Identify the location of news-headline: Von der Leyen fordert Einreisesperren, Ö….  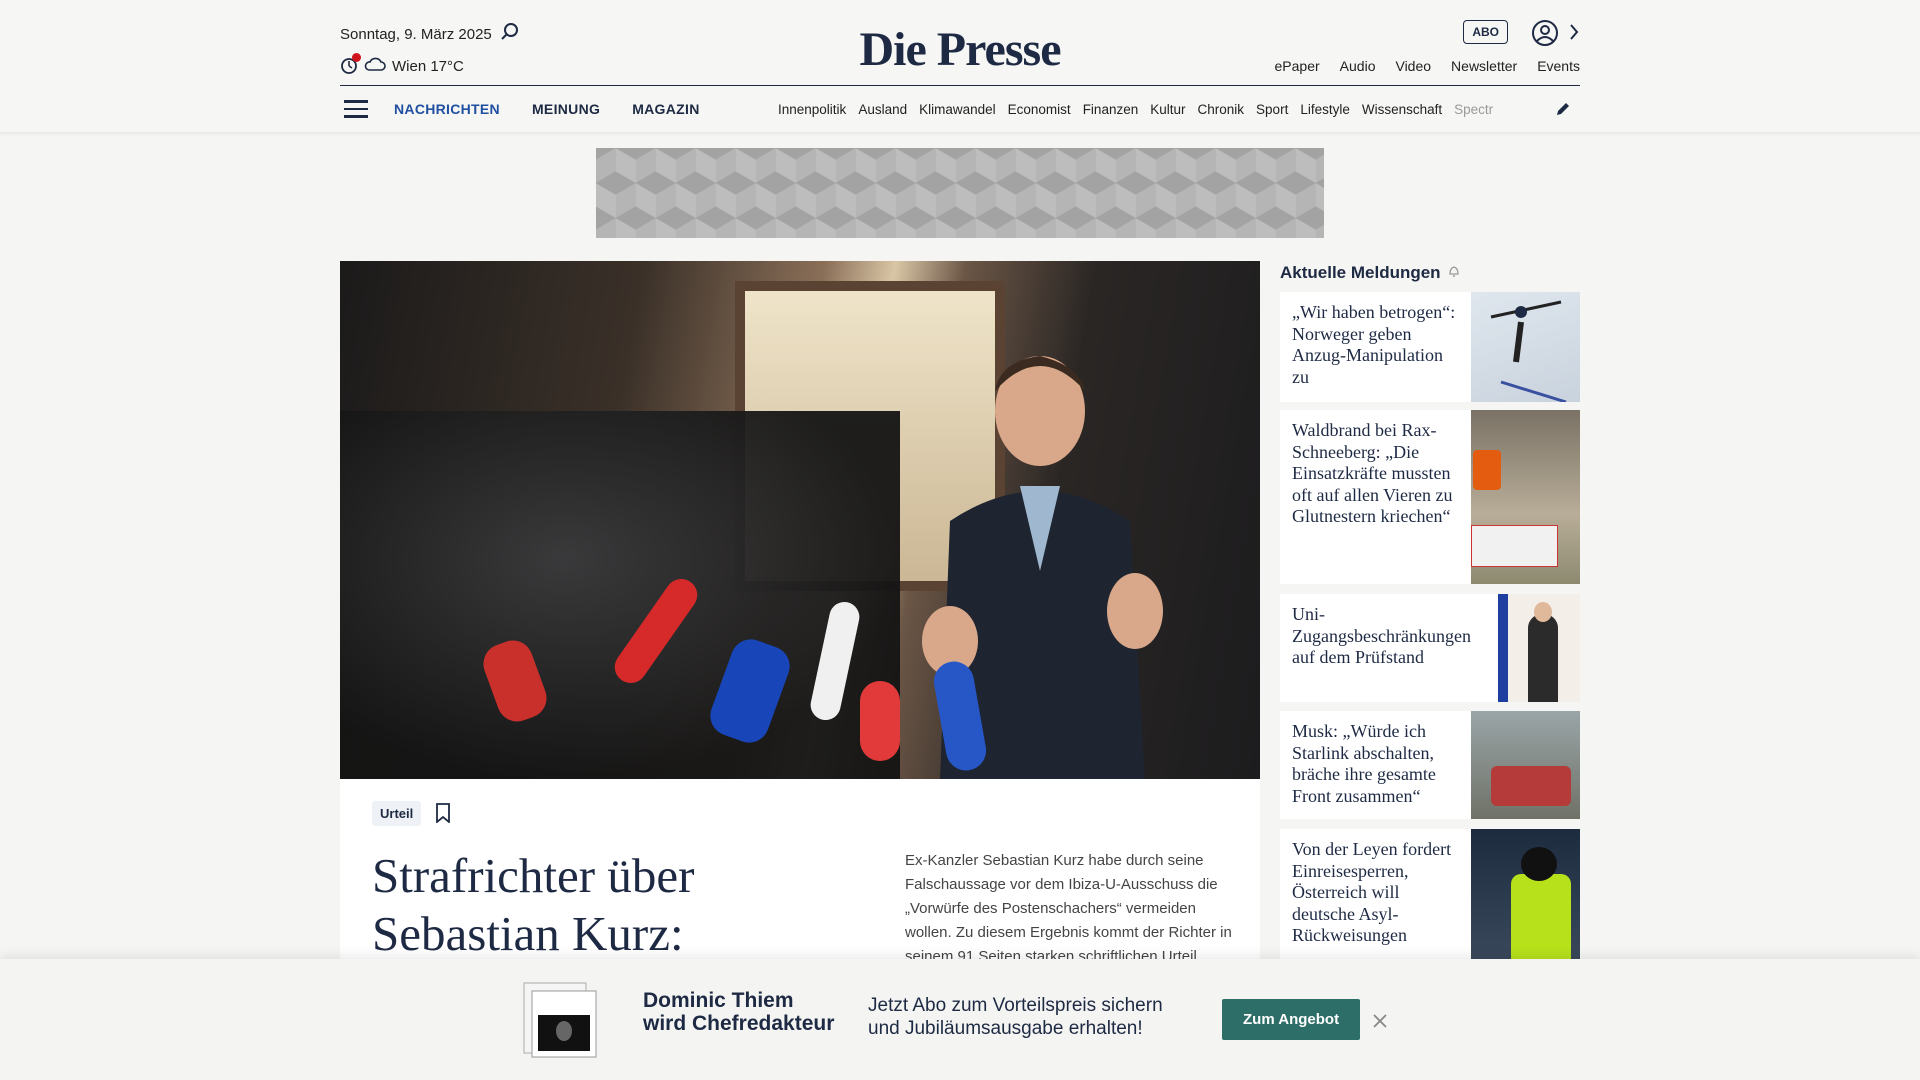
(1372, 892).